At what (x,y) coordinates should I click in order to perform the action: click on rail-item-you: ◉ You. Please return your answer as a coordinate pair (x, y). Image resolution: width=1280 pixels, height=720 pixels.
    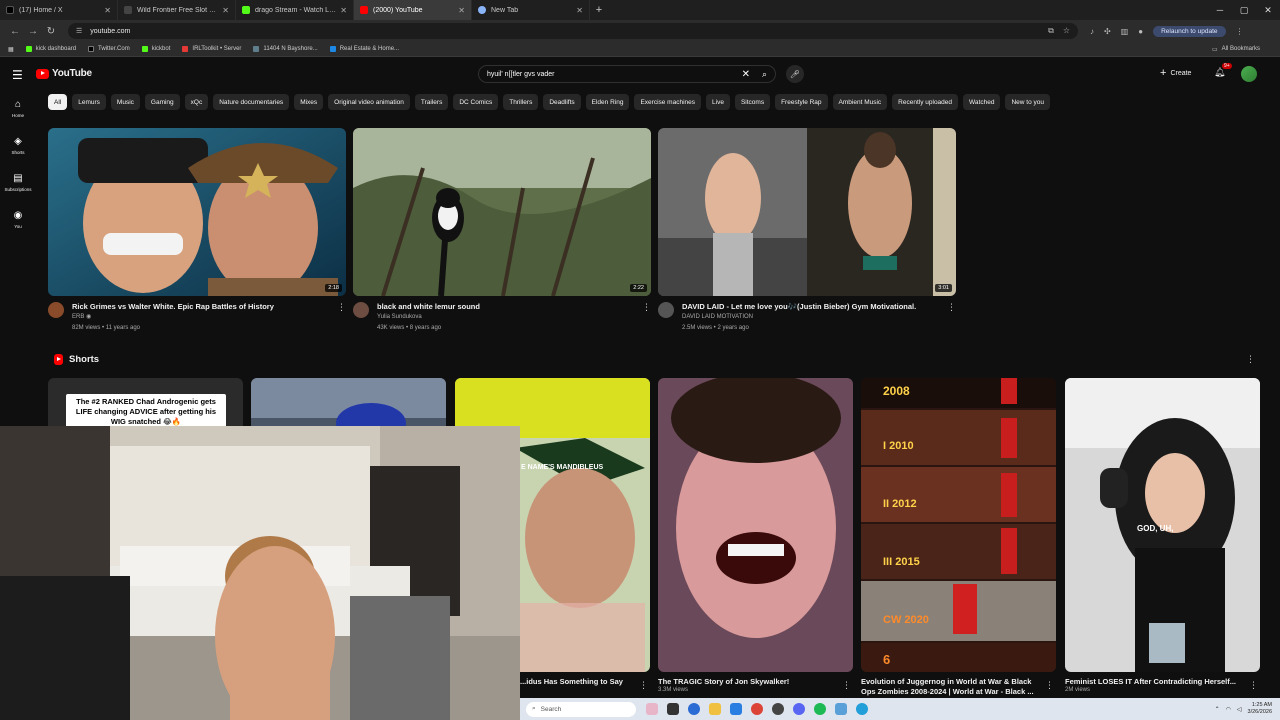
    Looking at the image, I should click on (18, 219).